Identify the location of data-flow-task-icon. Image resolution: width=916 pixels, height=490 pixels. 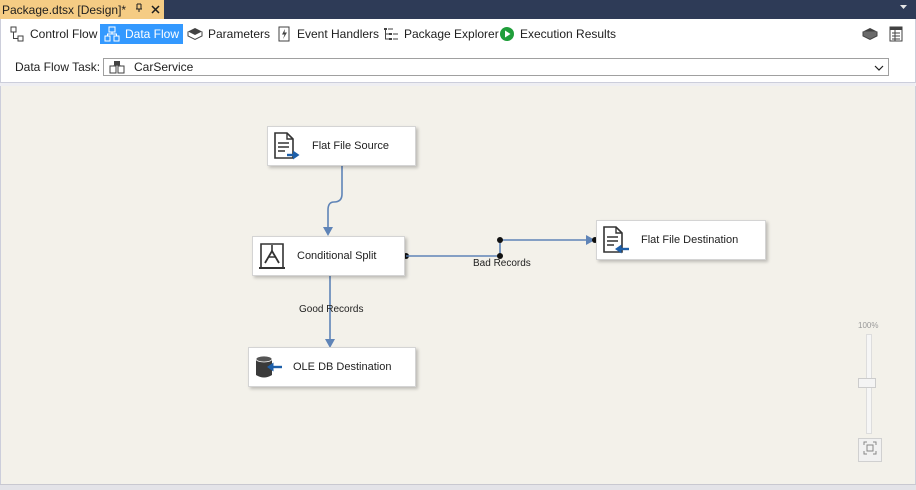
(117, 67).